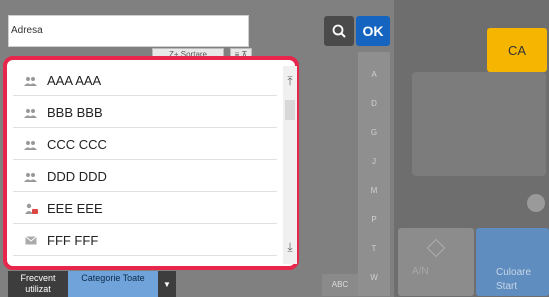  Describe the element at coordinates (374, 132) in the screenshot. I see `alpha-letter: G` at that location.